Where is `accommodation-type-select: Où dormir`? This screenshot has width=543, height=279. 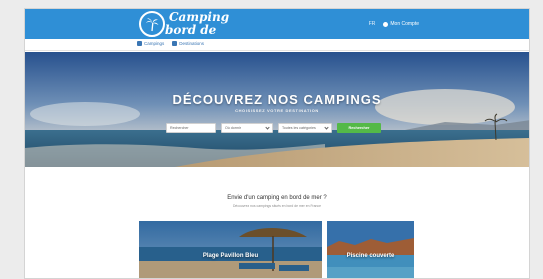 accommodation-type-select: Où dormir is located at coordinates (247, 128).